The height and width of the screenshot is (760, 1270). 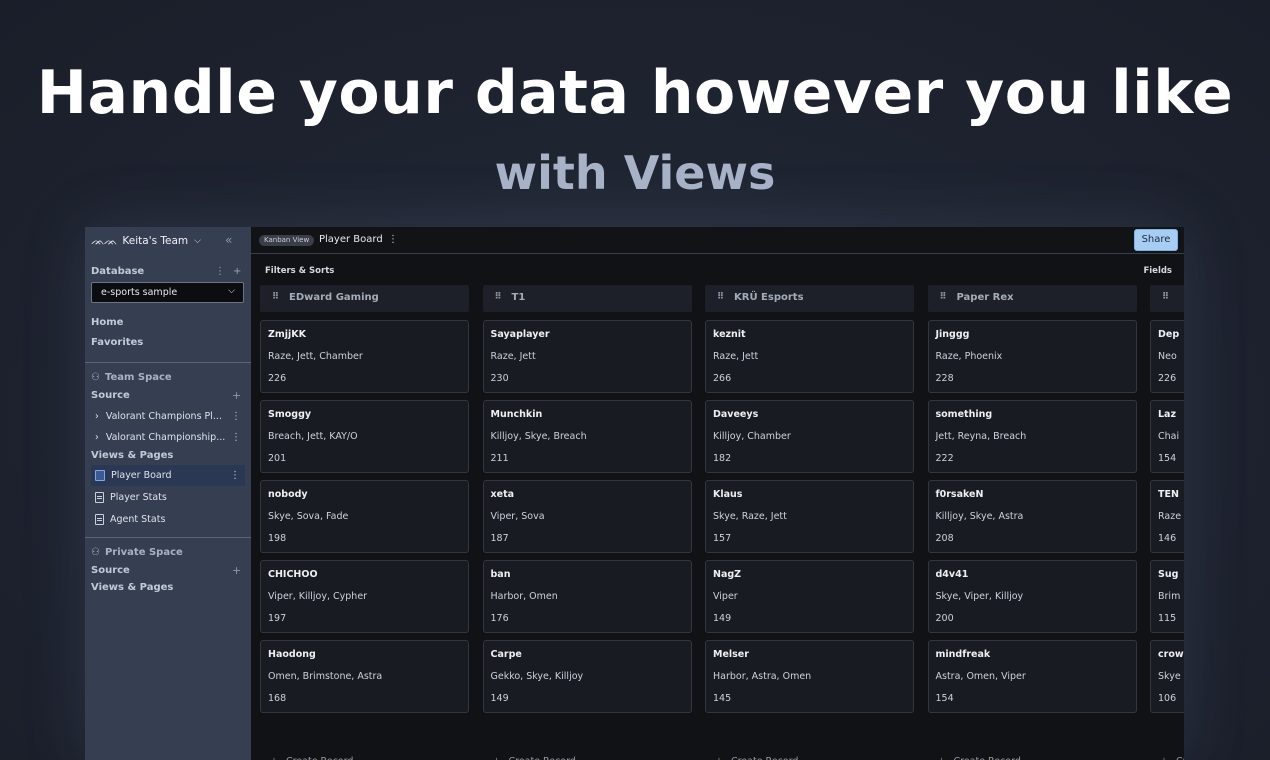 I want to click on view-player-board: Player Board ⋮, so click(x=168, y=475).